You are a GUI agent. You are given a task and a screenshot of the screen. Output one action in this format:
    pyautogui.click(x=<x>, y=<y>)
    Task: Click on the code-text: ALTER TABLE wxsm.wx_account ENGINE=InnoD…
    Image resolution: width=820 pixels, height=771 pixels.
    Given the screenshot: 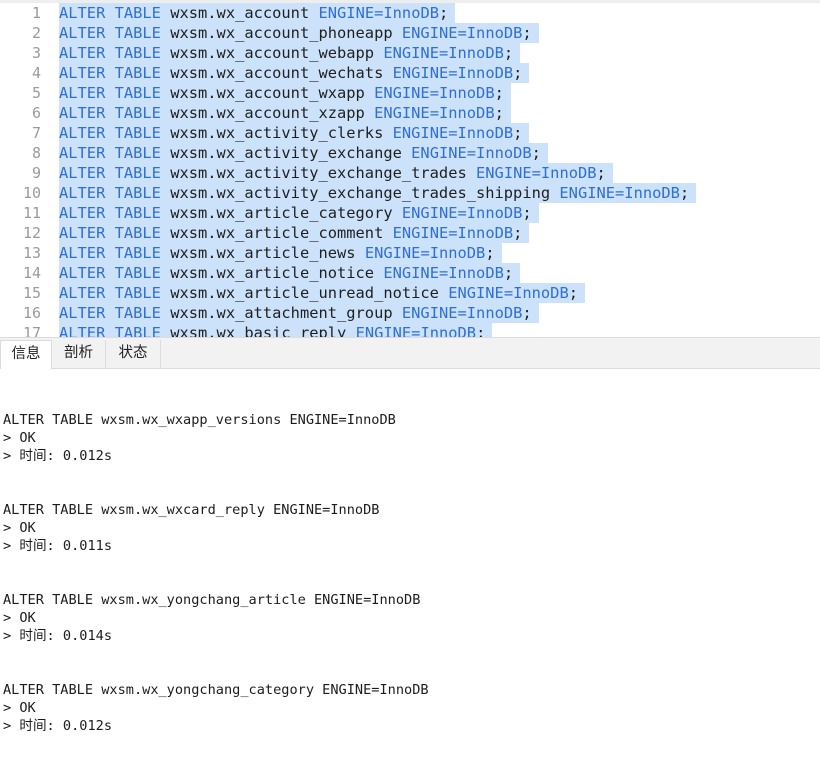 What is the action you would take?
    pyautogui.click(x=257, y=13)
    